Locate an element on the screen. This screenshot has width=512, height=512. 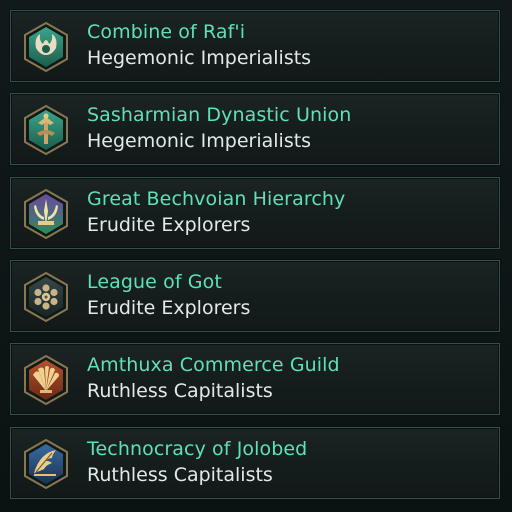
empire-name: Sasharmian Dynastic Union is located at coordinates (219, 115).